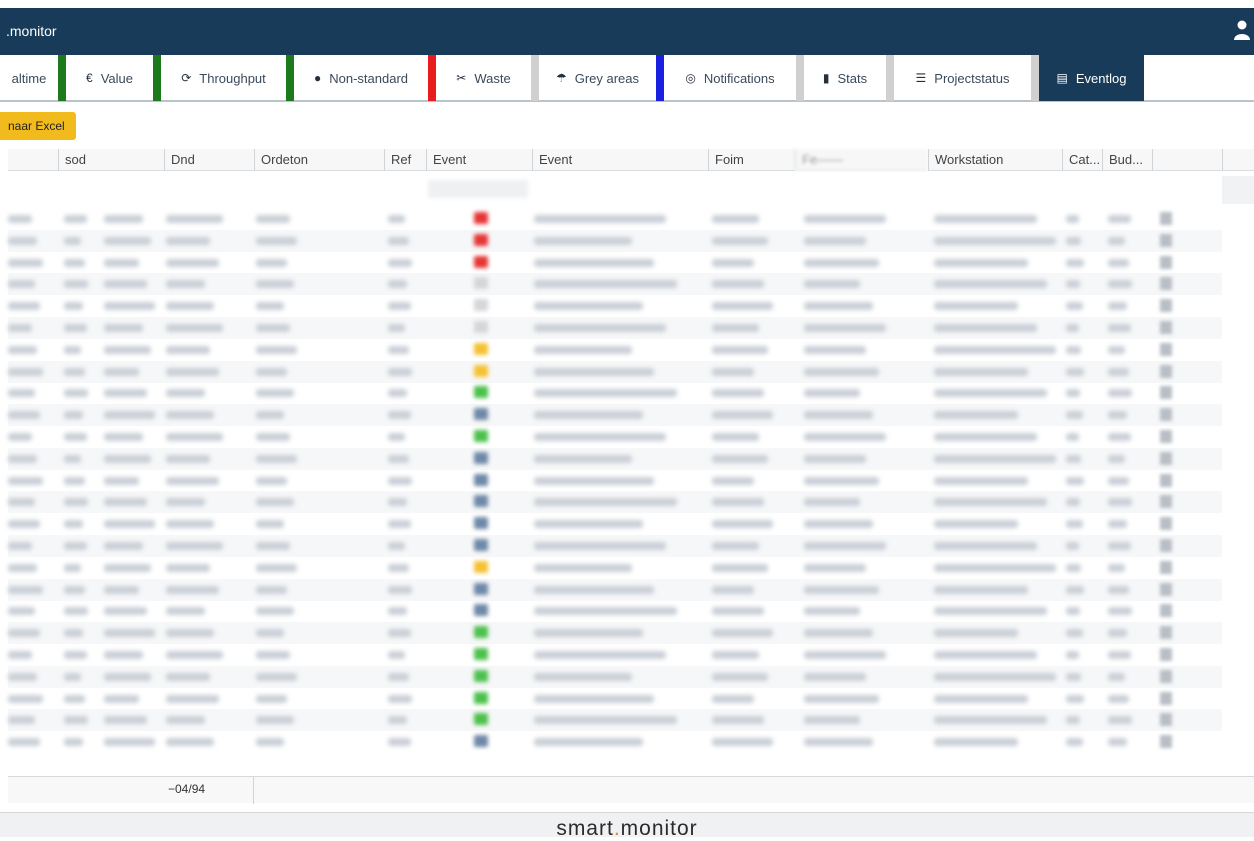 This screenshot has width=1254, height=841. Describe the element at coordinates (483, 78) in the screenshot. I see `tab-waste: ✂ Waste` at that location.